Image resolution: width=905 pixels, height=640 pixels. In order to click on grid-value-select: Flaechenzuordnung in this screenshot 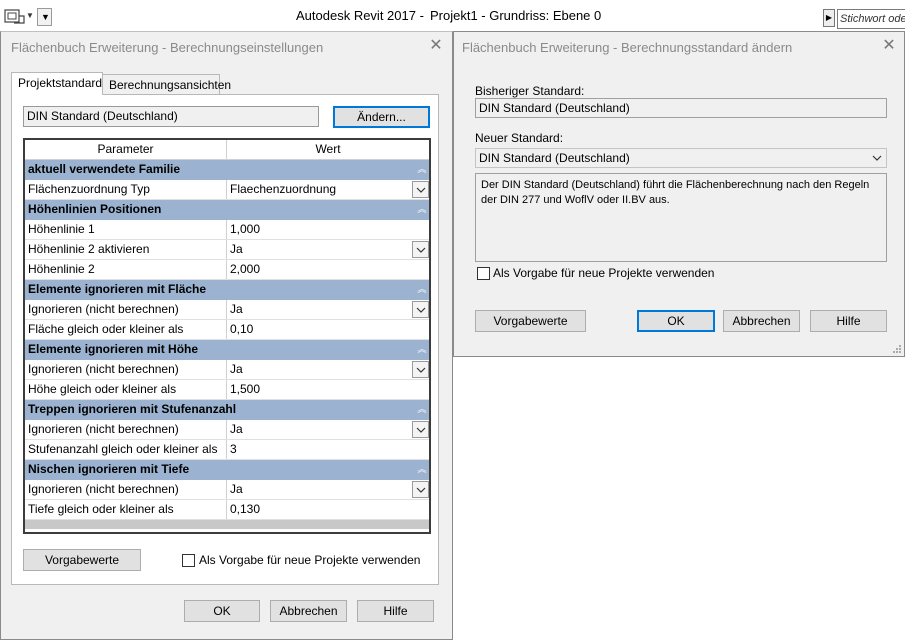, I will do `click(328, 189)`.